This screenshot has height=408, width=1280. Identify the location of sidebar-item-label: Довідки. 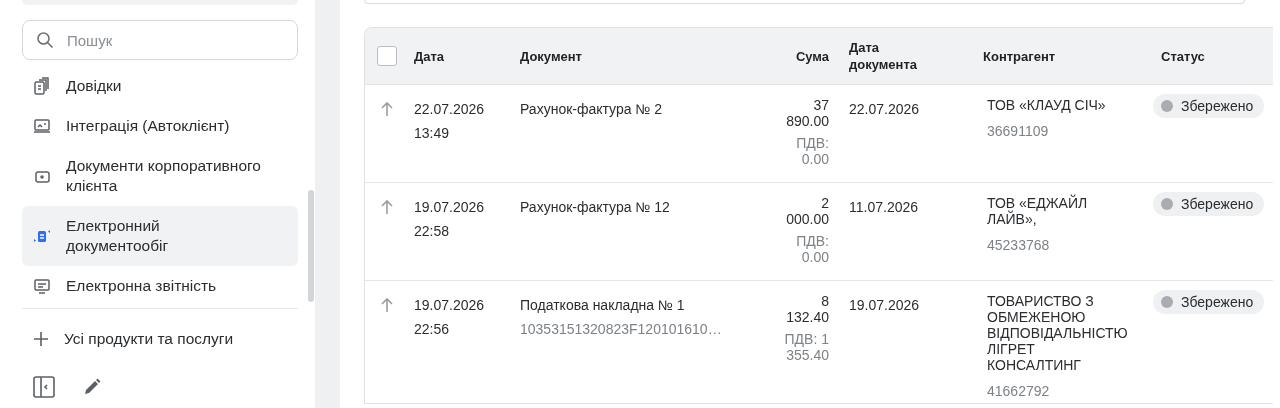
(94, 86).